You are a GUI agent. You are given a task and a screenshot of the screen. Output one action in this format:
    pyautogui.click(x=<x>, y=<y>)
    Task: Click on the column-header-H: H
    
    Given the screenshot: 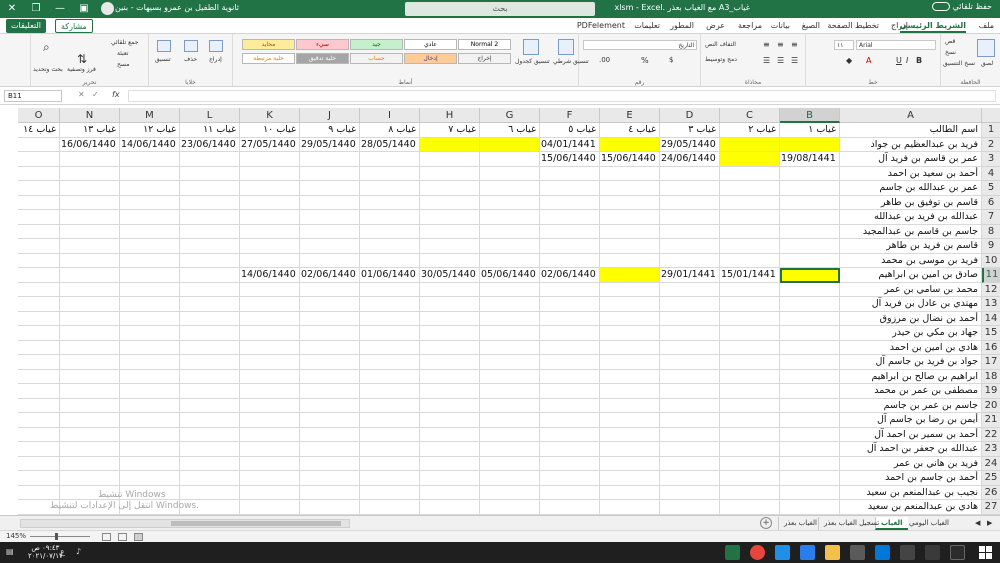 What is the action you would take?
    pyautogui.click(x=450, y=115)
    